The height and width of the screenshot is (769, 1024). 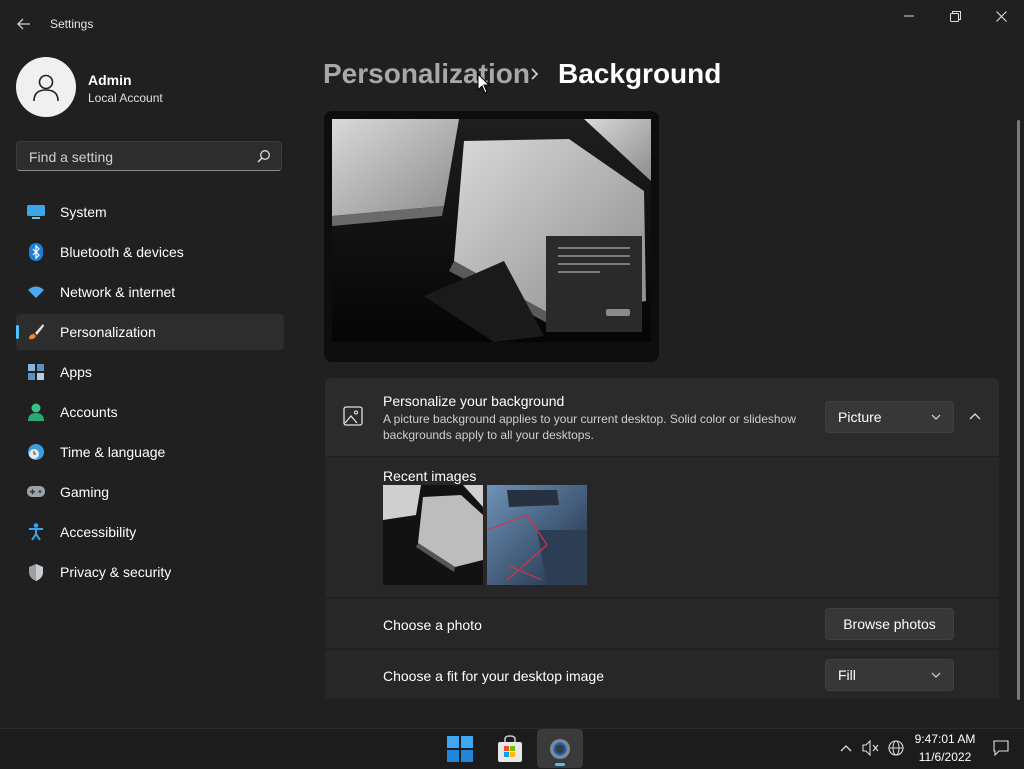 I want to click on sidebar-item-network: Network & internet, so click(x=150, y=292).